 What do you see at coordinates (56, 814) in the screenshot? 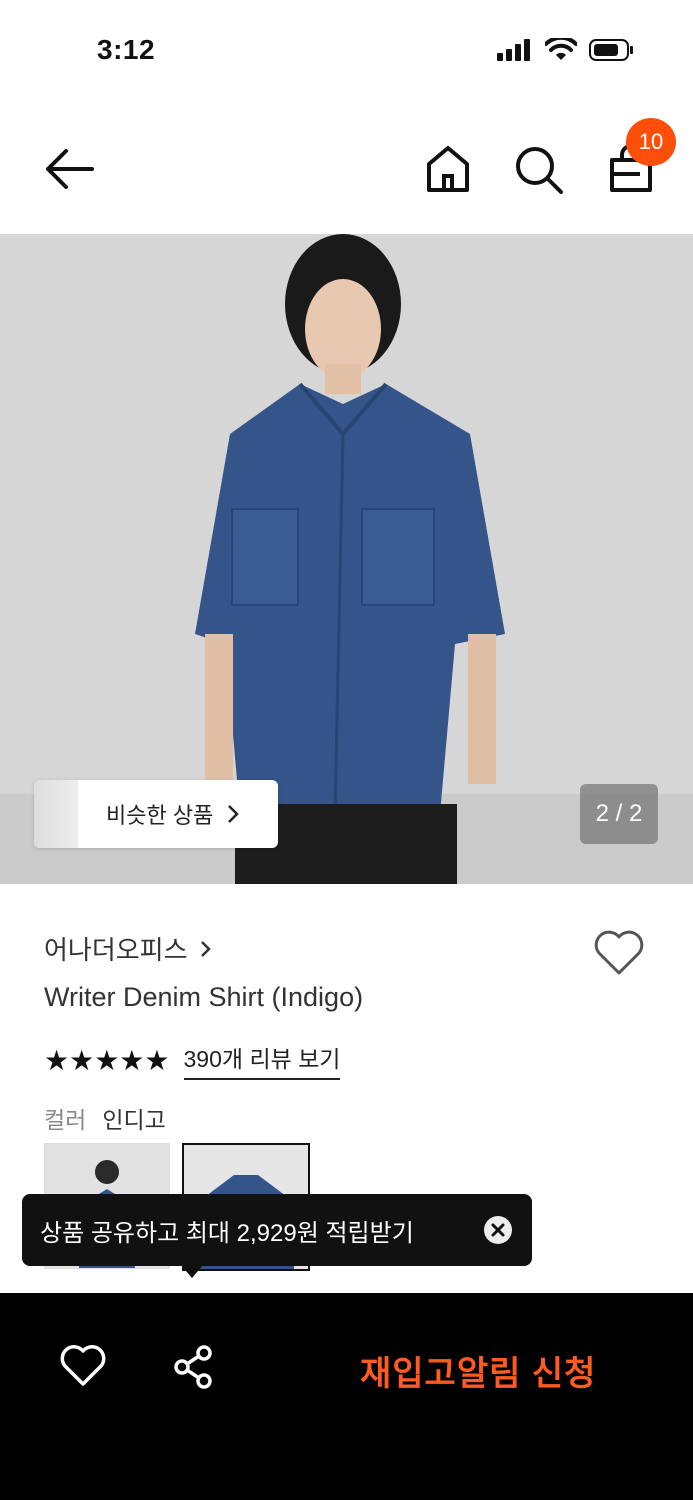
I see `similar-thumbnail` at bounding box center [56, 814].